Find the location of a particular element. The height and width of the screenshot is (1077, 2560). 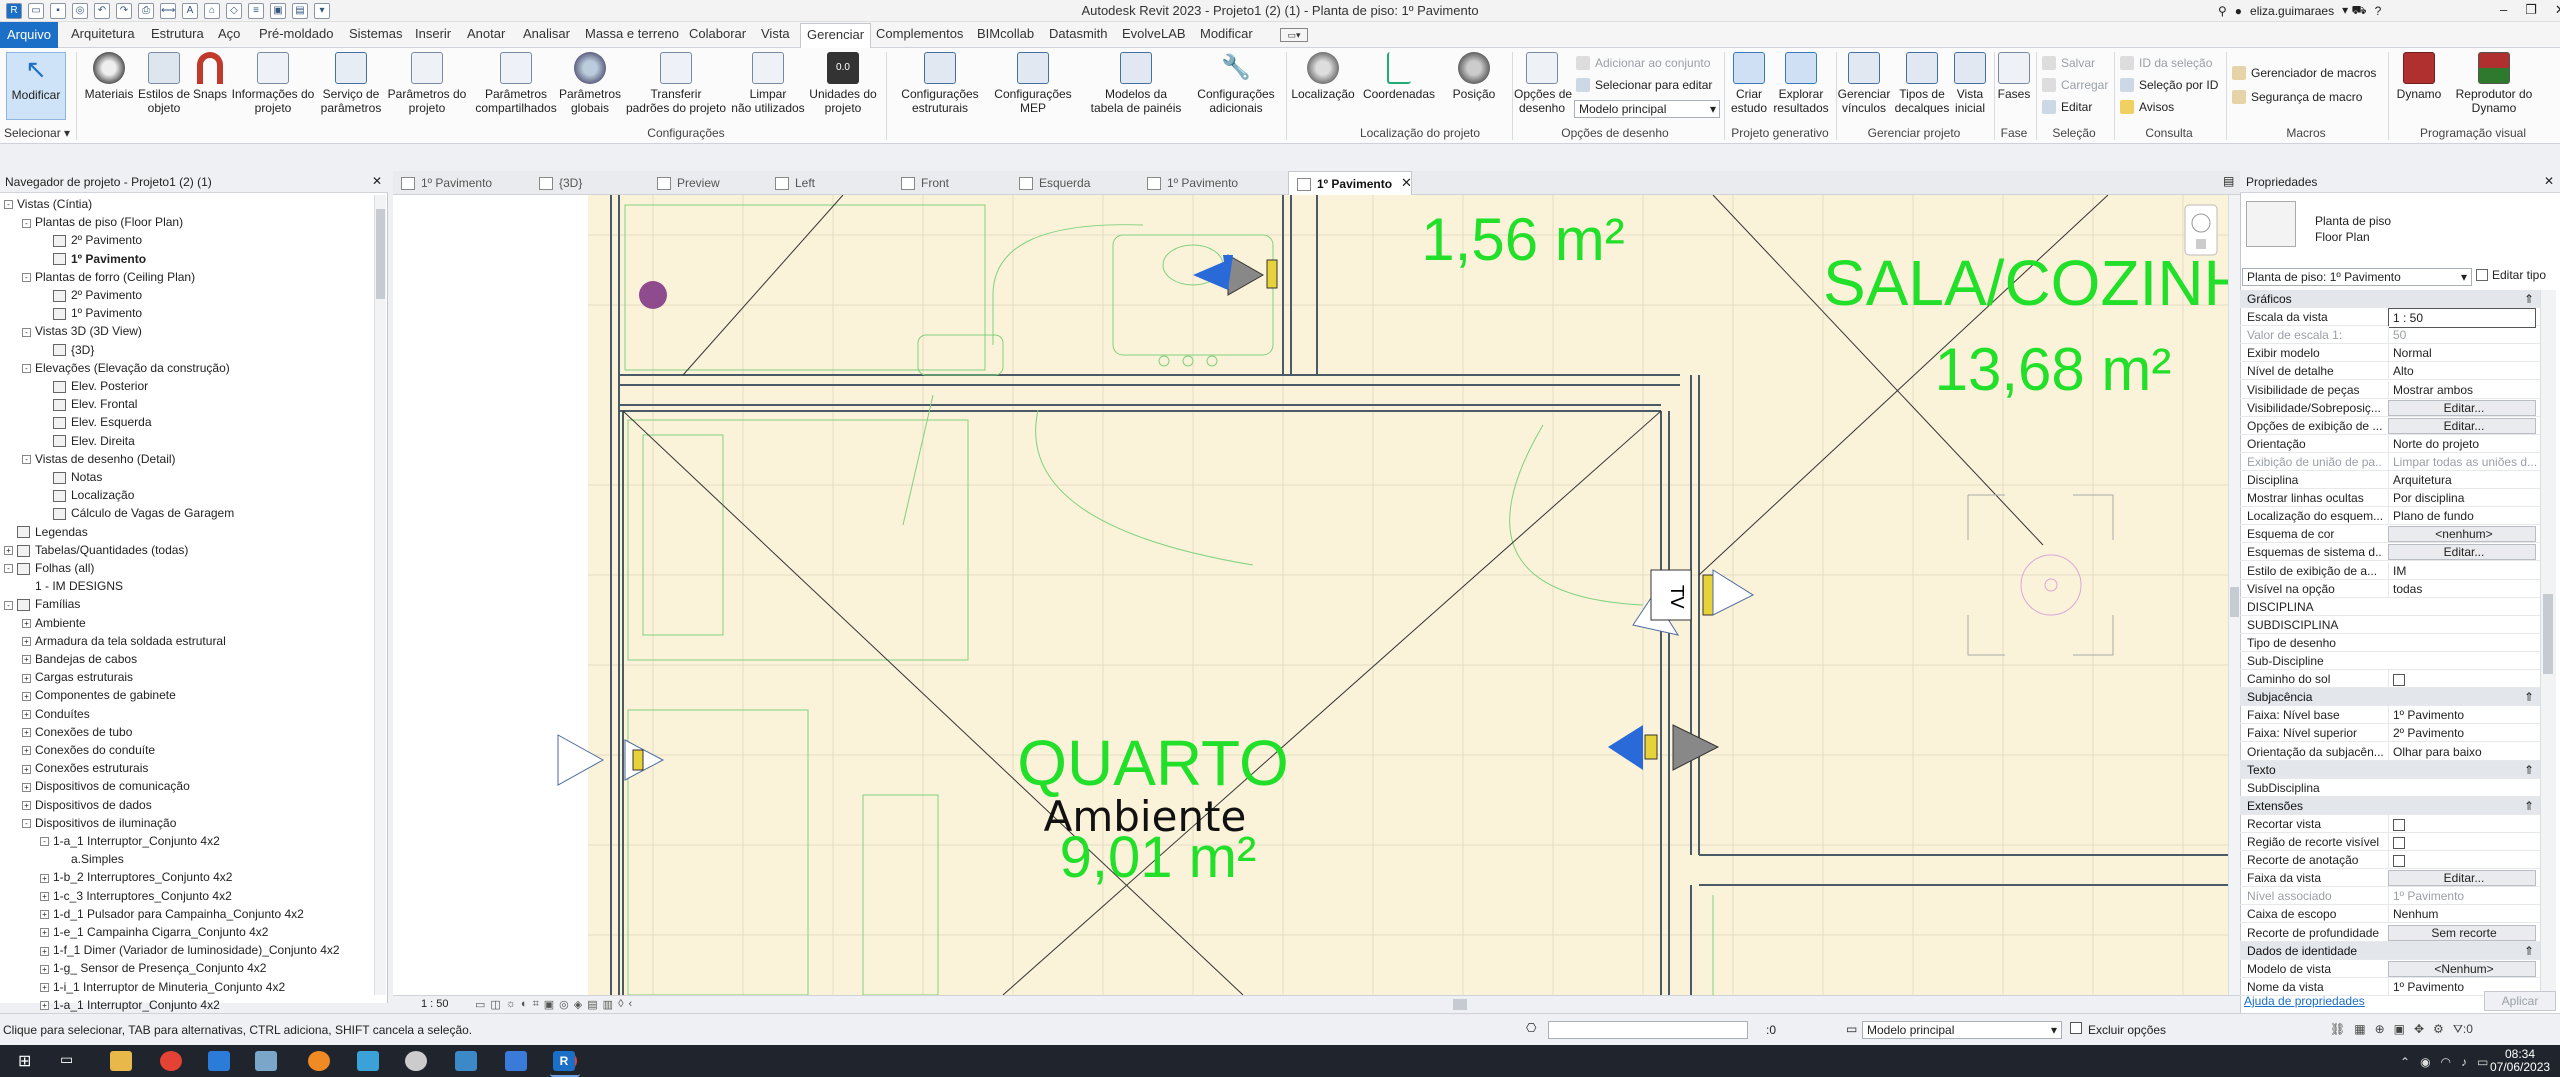

browser-tree-item: -1-a_1 Interruptor_Conjunto 4x2 is located at coordinates (130, 841).